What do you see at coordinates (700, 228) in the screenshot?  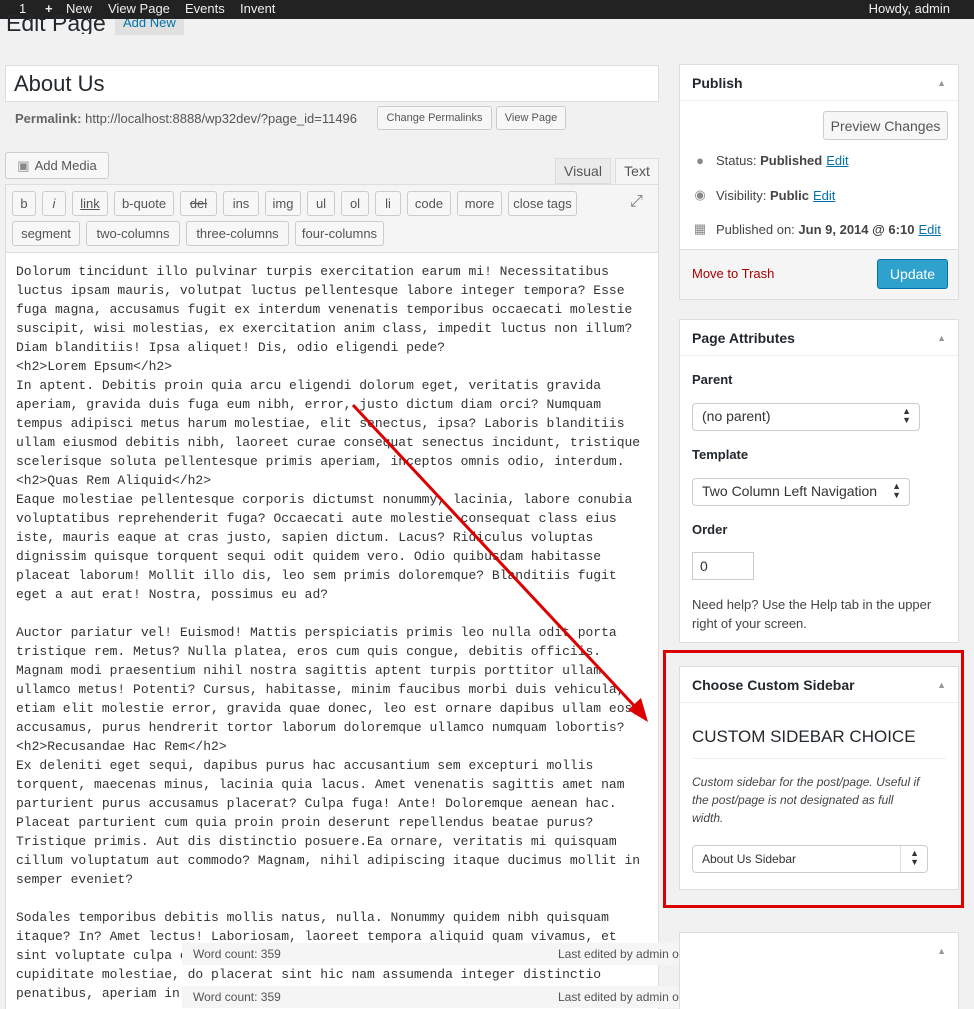 I see `calendar-icon: ▦` at bounding box center [700, 228].